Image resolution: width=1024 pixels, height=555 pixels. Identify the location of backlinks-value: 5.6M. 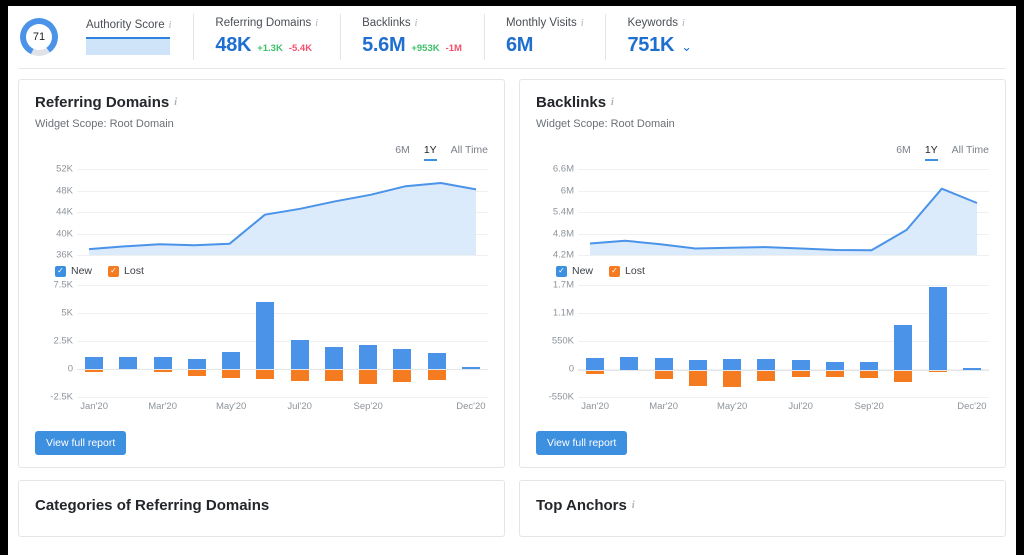
(384, 45).